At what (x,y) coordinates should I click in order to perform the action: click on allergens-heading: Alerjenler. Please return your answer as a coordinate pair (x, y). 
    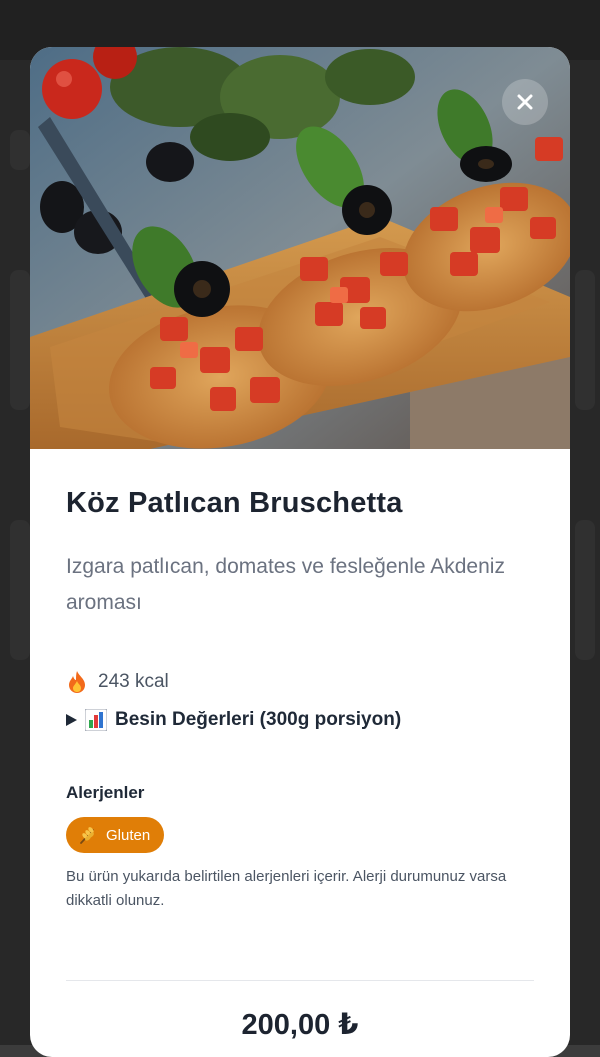
    Looking at the image, I should click on (105, 792).